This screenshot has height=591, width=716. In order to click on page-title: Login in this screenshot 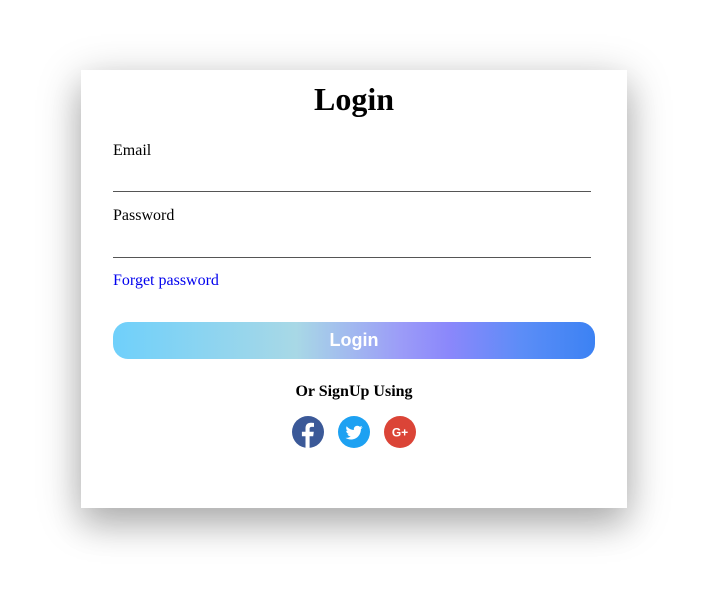, I will do `click(354, 99)`.